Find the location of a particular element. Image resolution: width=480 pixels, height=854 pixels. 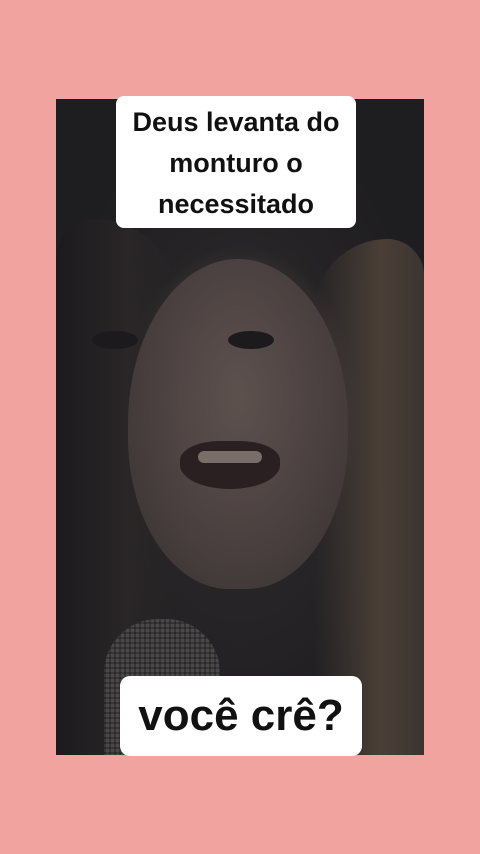

caption-top: Deus levanta do monturo o necessitado is located at coordinates (236, 162).